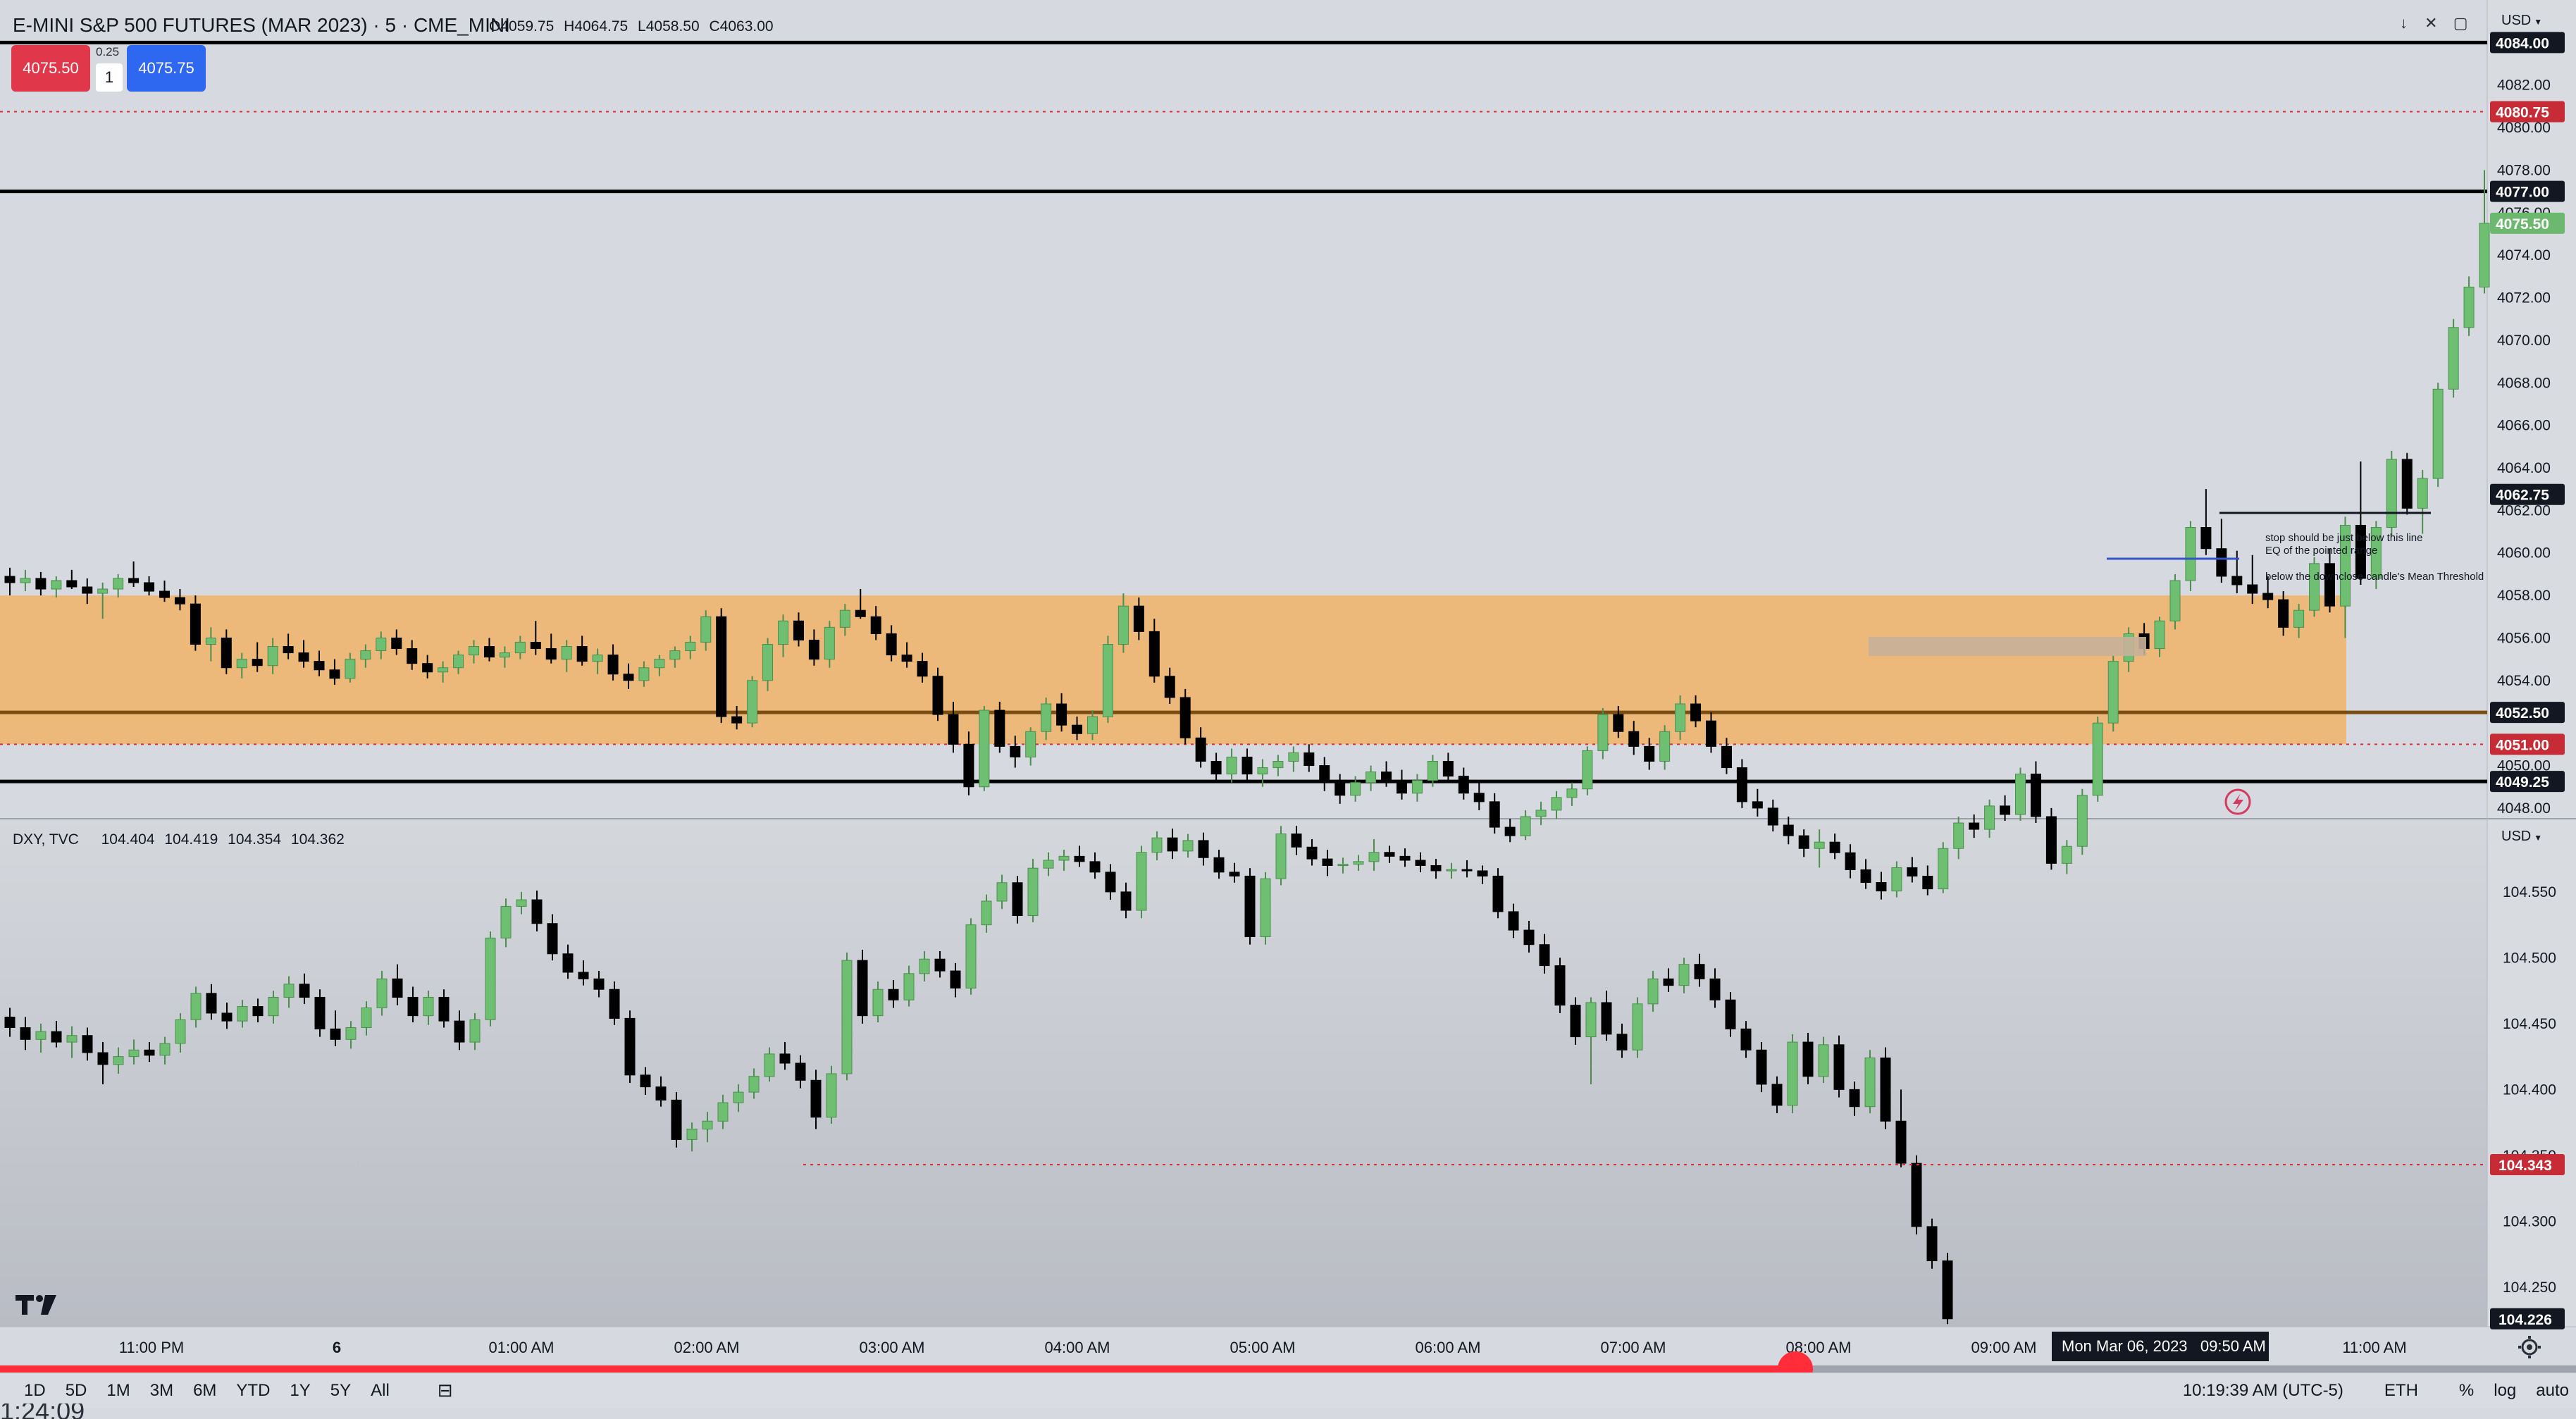 Image resolution: width=2576 pixels, height=1419 pixels. I want to click on timeframe-button: 3M, so click(161, 1391).